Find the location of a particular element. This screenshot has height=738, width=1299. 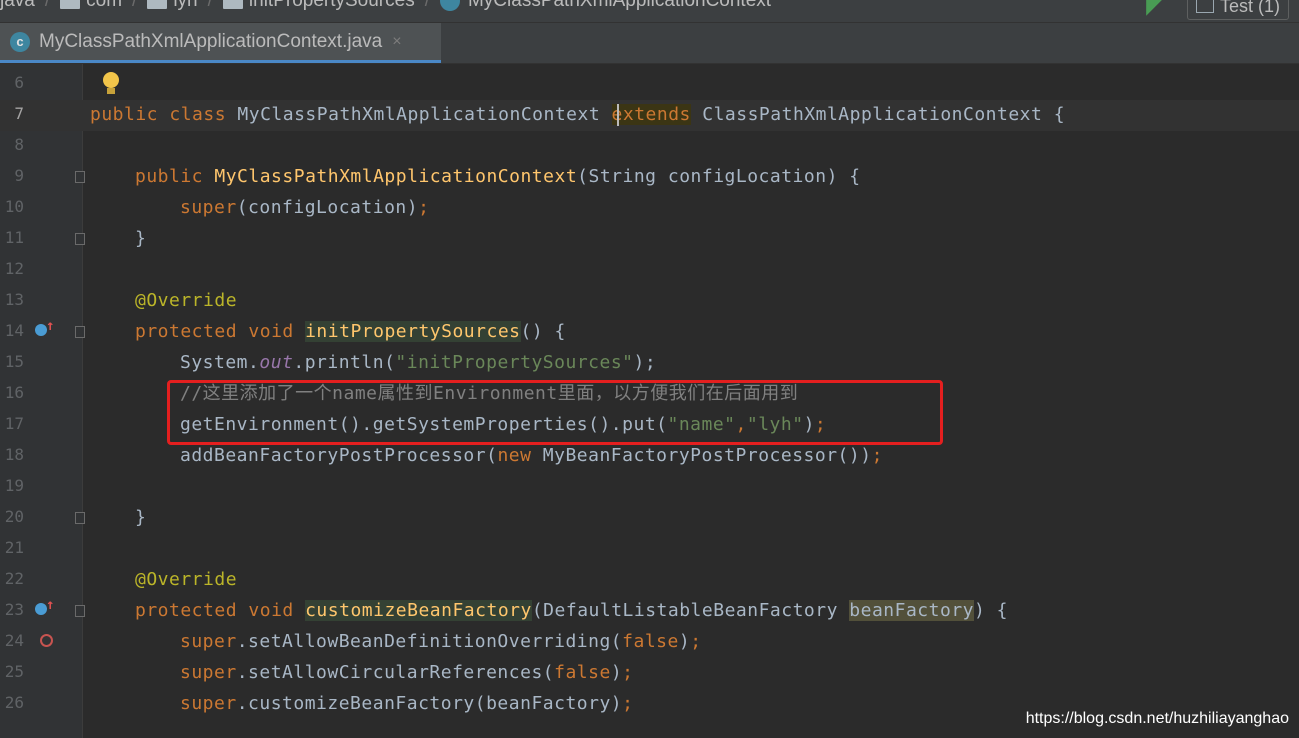

line-number: 18 is located at coordinates (14, 454).